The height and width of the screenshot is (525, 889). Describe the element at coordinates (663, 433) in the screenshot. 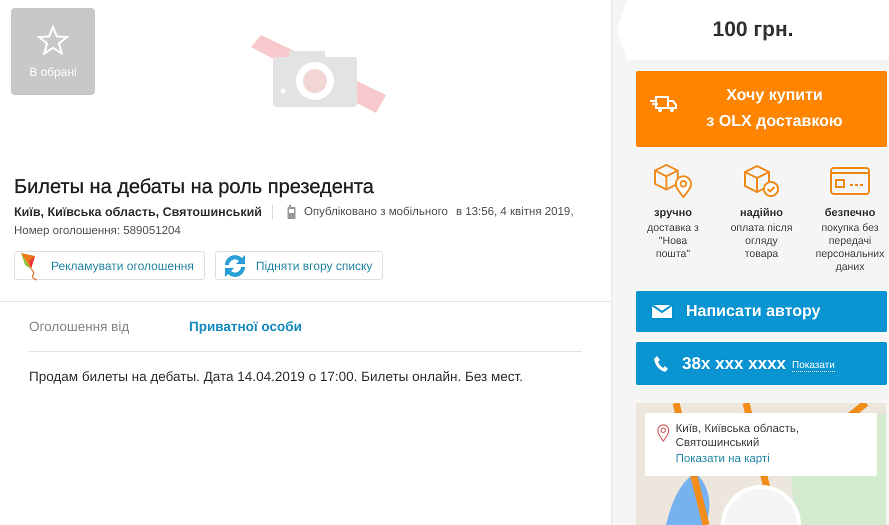

I see `location-pin-icon` at that location.